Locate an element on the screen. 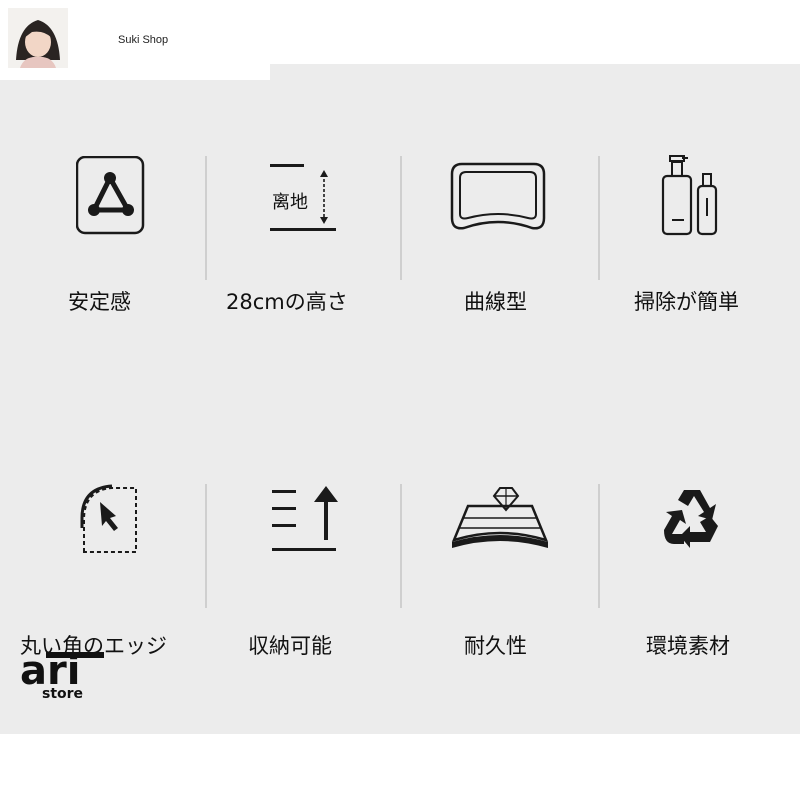 This screenshot has width=800, height=800. logo-text-sub: store is located at coordinates (62, 693).